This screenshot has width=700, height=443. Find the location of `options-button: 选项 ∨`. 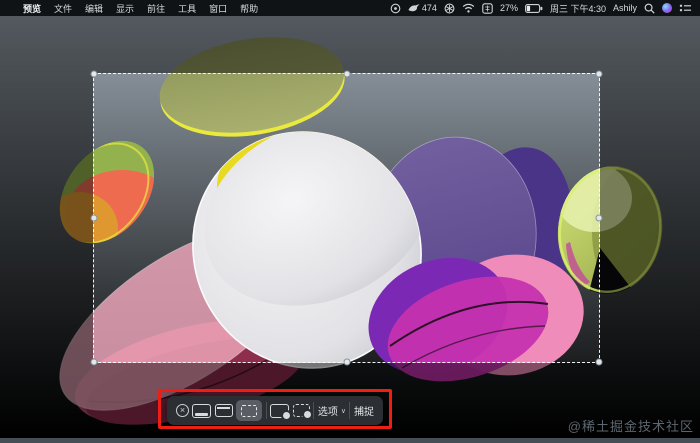

options-button: 选项 ∨ is located at coordinates (332, 410).